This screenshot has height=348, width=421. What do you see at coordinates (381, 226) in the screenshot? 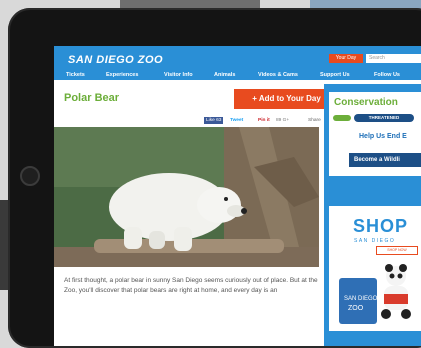
I see `shop-title: SHOP` at bounding box center [381, 226].